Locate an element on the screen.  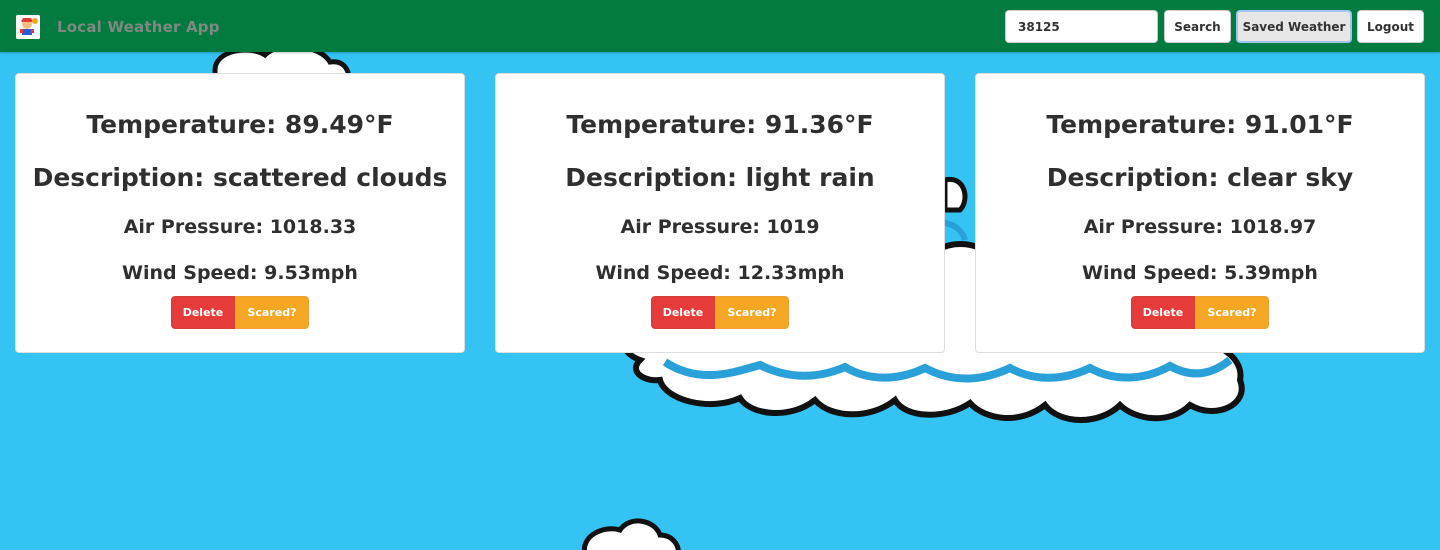
description-text: Description: light rain is located at coordinates (720, 177).